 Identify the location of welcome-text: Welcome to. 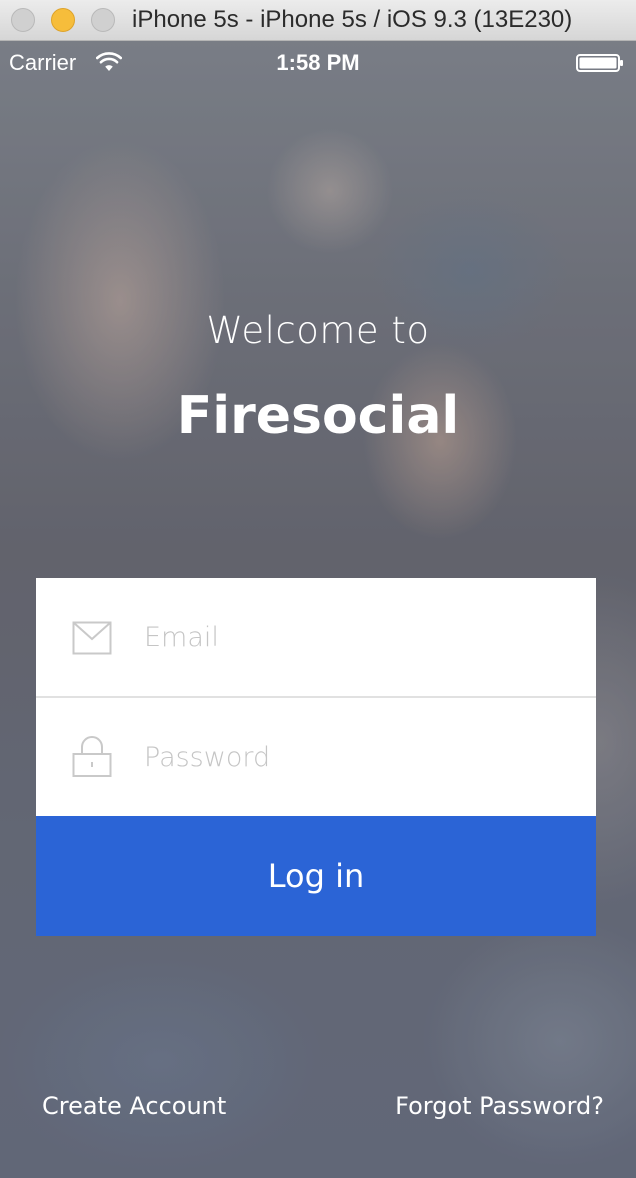
(318, 330).